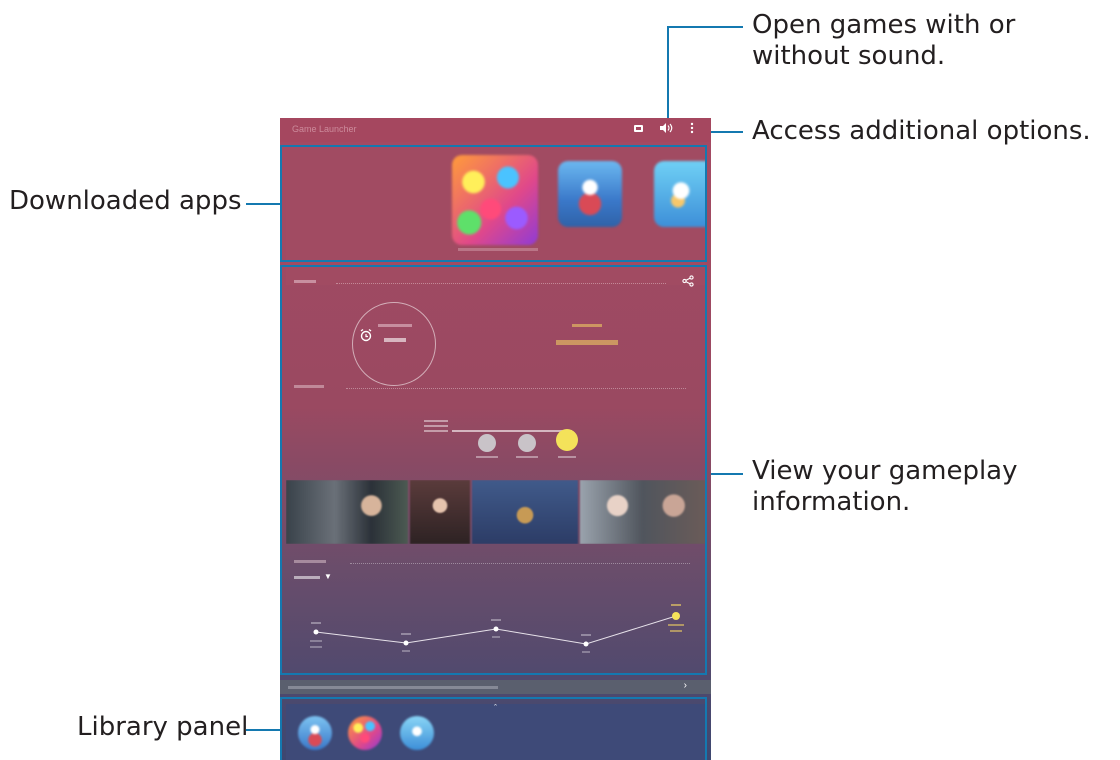  I want to click on callout-gameplay: View your gameplay information., so click(885, 486).